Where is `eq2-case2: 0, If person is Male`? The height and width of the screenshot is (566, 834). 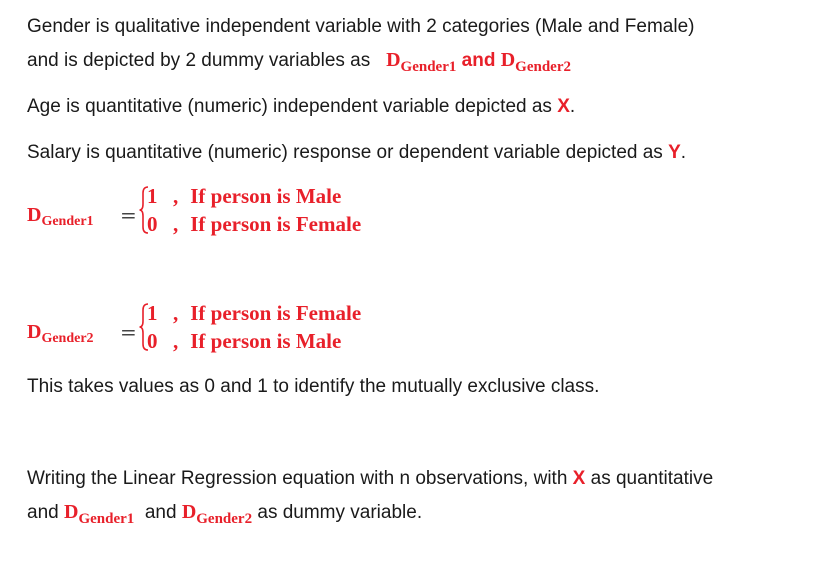
eq2-case2: 0, If person is Male is located at coordinates (244, 341).